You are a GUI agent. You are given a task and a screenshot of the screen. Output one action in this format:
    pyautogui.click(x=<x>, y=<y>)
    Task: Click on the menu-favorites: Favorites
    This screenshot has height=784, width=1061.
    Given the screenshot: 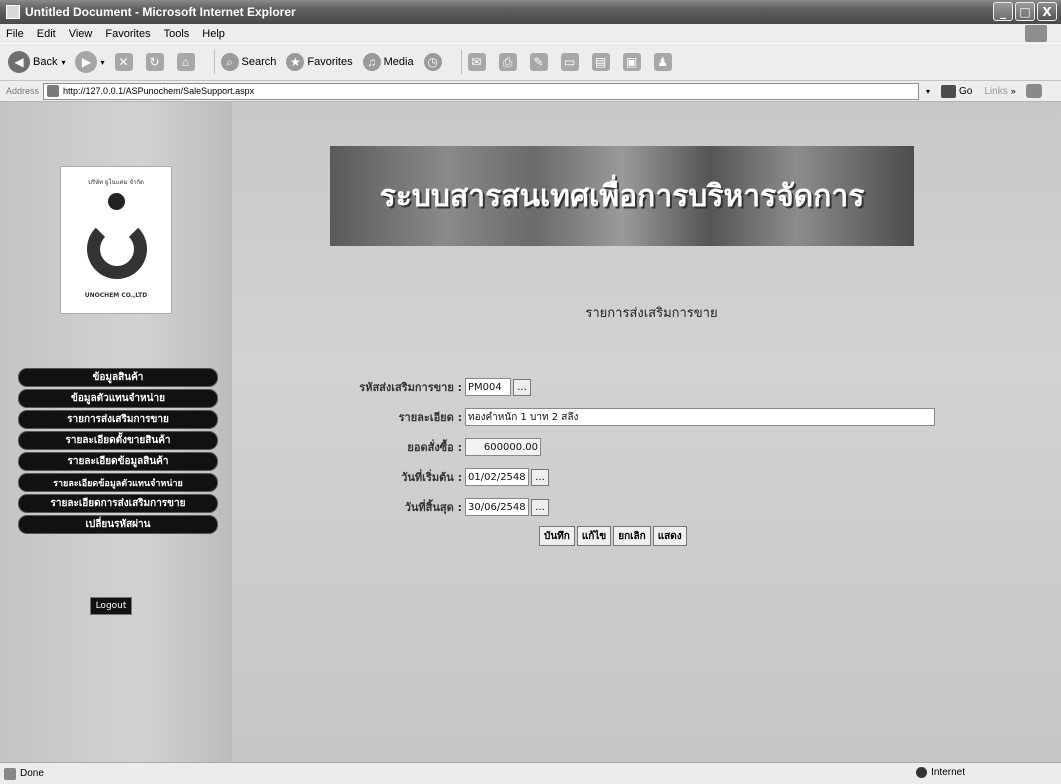 What is the action you would take?
    pyautogui.click(x=127, y=34)
    